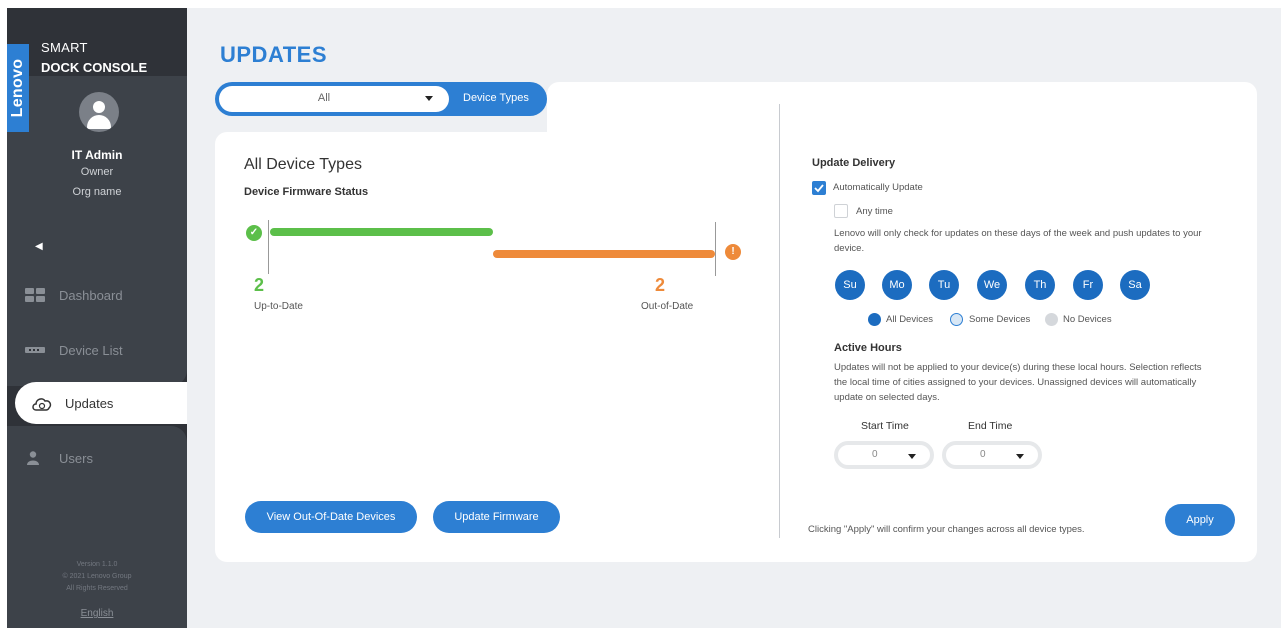  I want to click on dashboard-icon, so click(35, 295).